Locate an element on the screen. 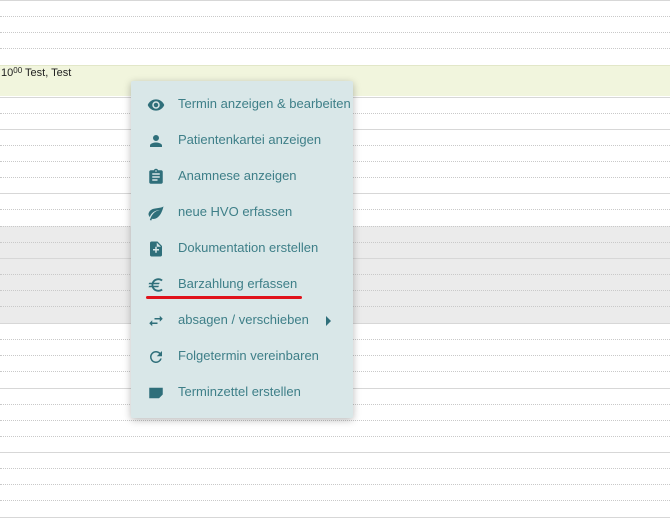 This screenshot has height=521, width=670. menu-item-anamnese: Anamnese anzeigen is located at coordinates (242, 177).